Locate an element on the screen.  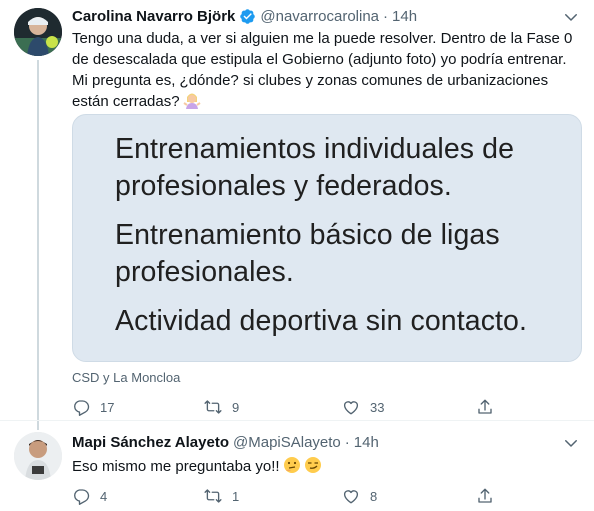
action-bar: 4 1 8 is located at coordinates (292, 497).